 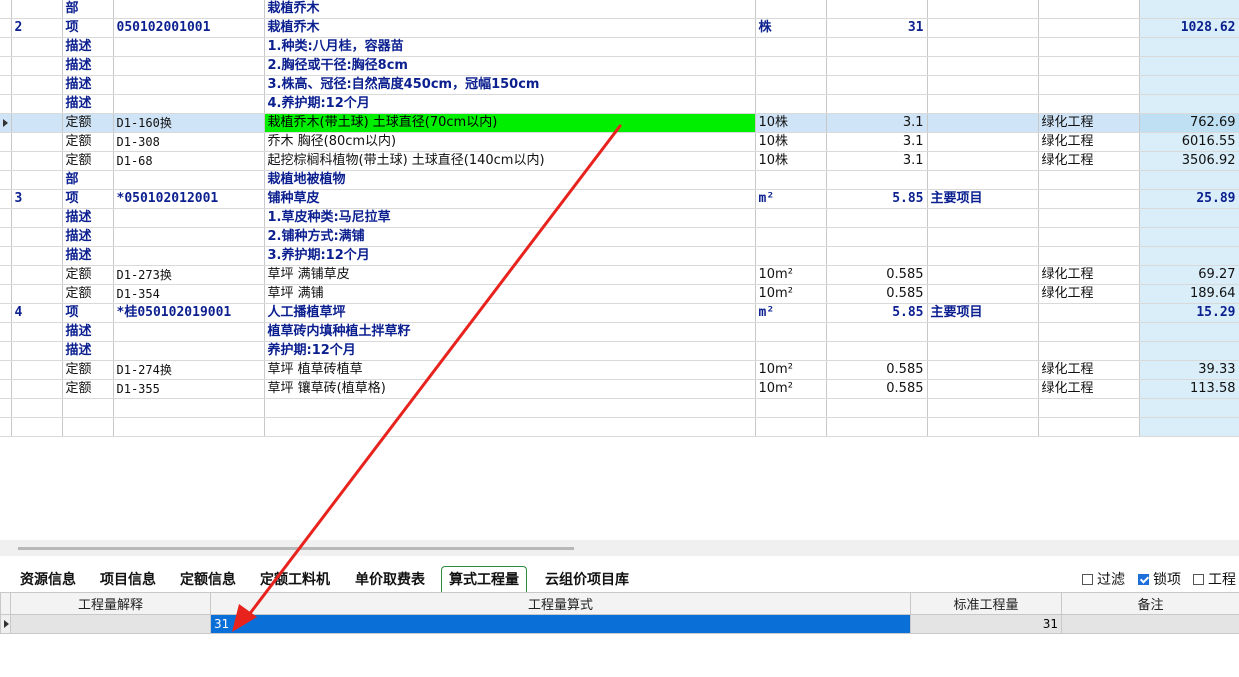 I want to click on table-row: 描述 1.种类:八月桂，容器苗, so click(x=619, y=47).